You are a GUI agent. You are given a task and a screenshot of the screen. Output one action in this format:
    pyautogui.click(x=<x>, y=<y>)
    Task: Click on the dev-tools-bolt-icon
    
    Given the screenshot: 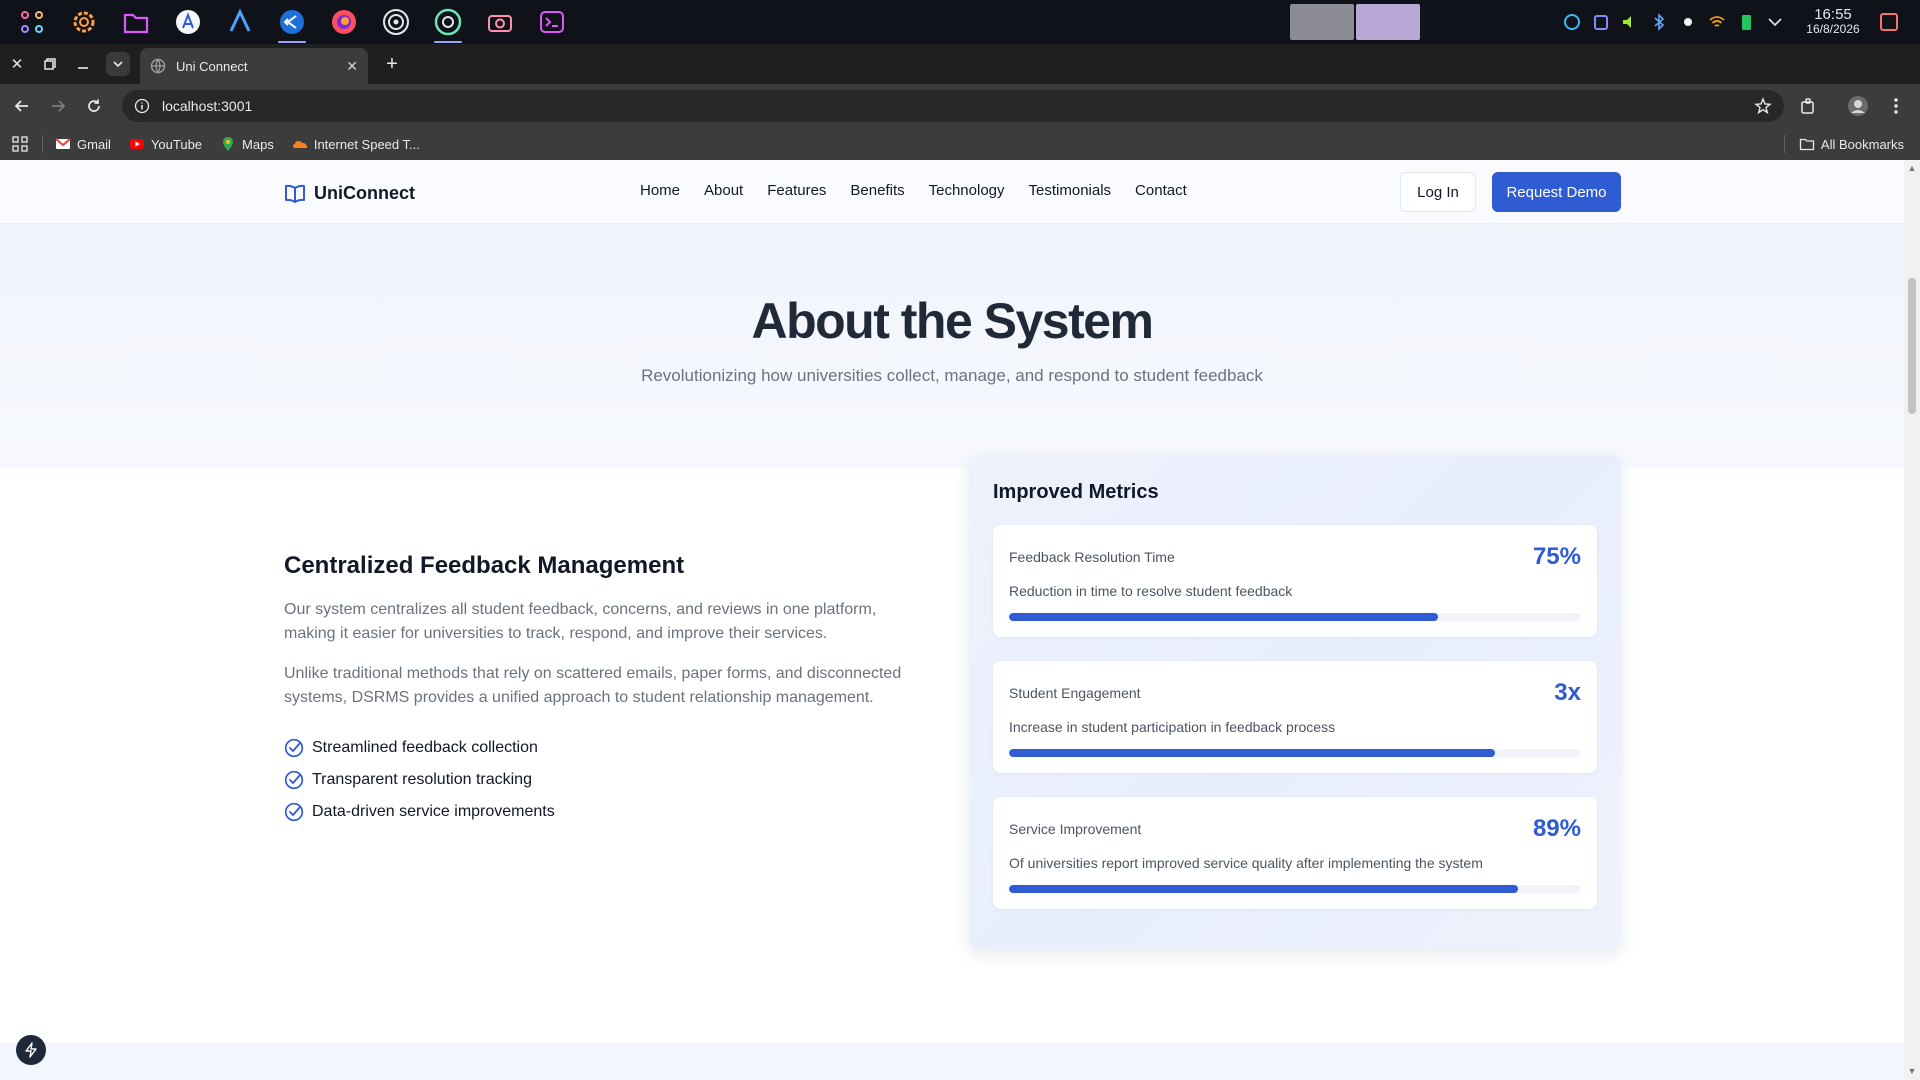 What is the action you would take?
    pyautogui.click(x=31, y=1050)
    